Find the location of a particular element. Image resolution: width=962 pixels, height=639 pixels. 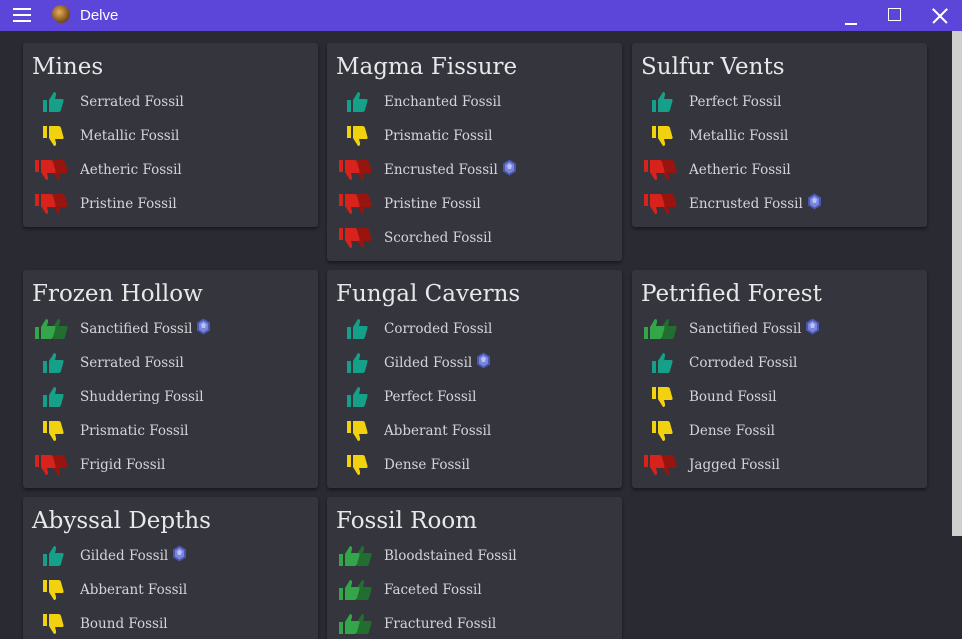

fossil-name: Dense Fossil is located at coordinates (732, 431).